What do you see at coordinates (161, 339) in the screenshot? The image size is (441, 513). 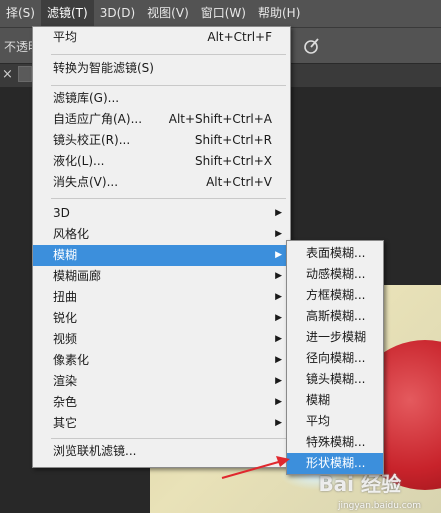 I see `menu-item-video: 视频 ▶` at bounding box center [161, 339].